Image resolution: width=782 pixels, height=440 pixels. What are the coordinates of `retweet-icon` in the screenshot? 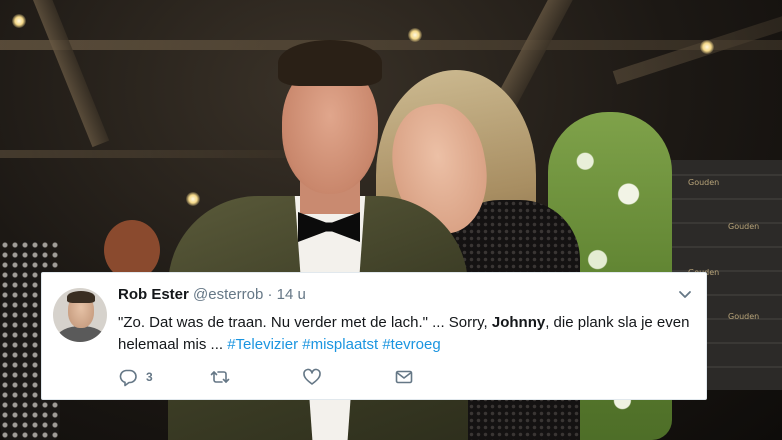 It's located at (220, 377).